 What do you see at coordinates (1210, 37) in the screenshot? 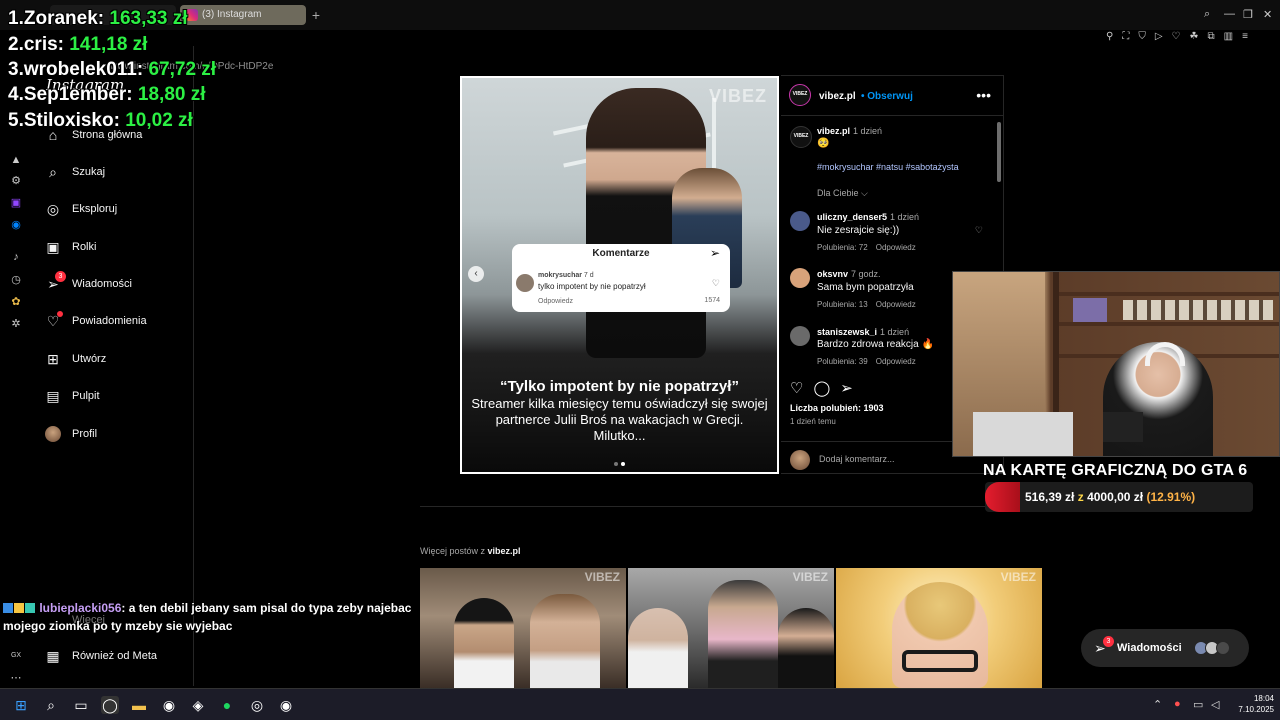
I see `extensions-icon: ⧉` at bounding box center [1210, 37].